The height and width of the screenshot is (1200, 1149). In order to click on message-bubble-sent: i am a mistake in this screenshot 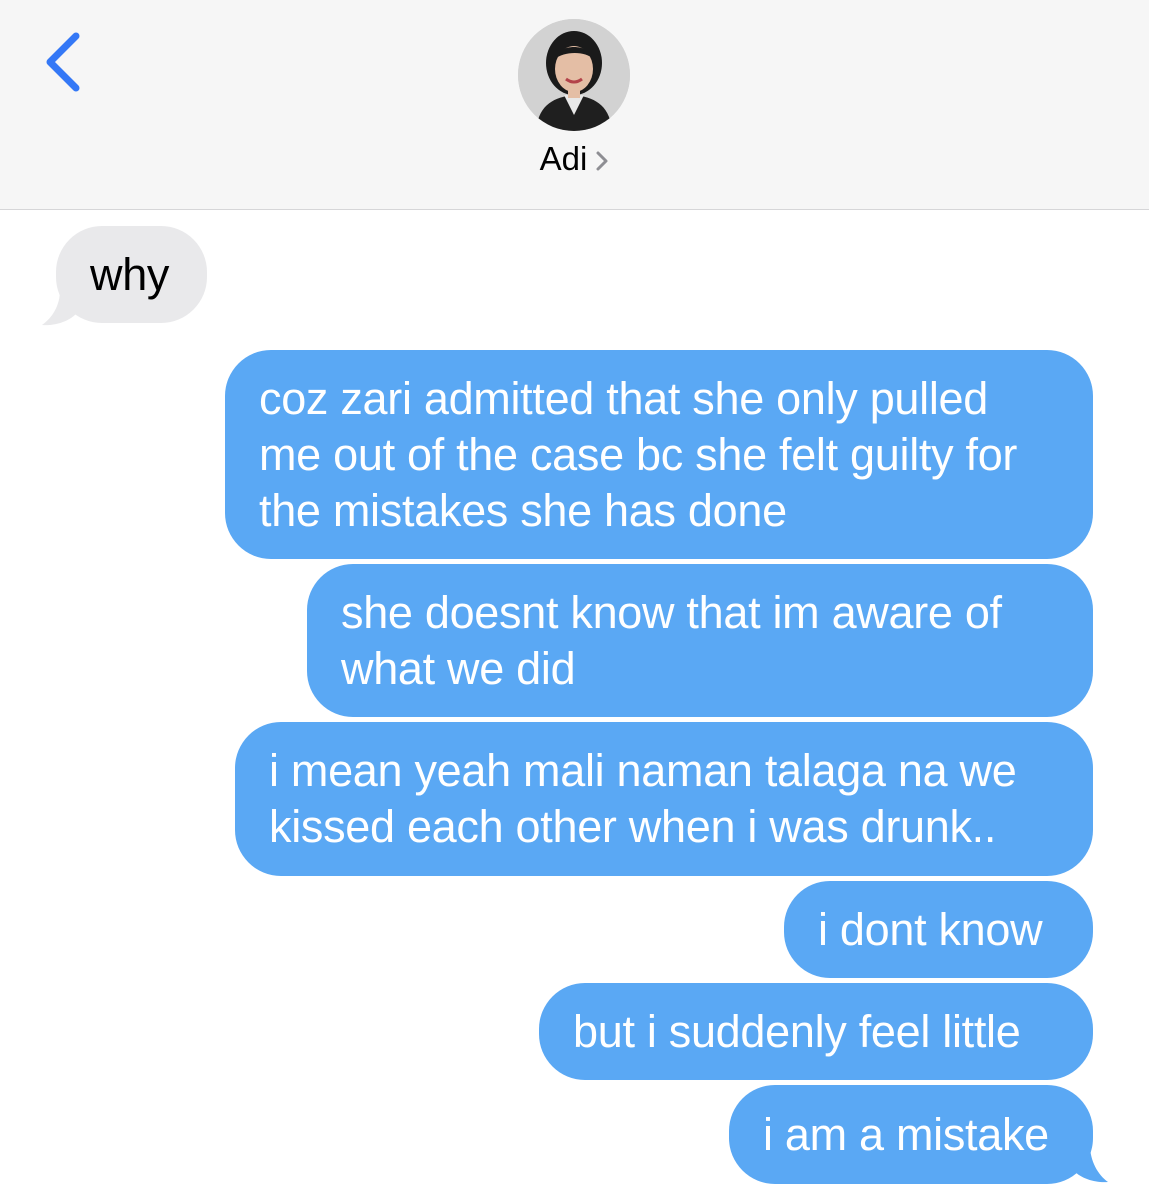, I will do `click(911, 1134)`.